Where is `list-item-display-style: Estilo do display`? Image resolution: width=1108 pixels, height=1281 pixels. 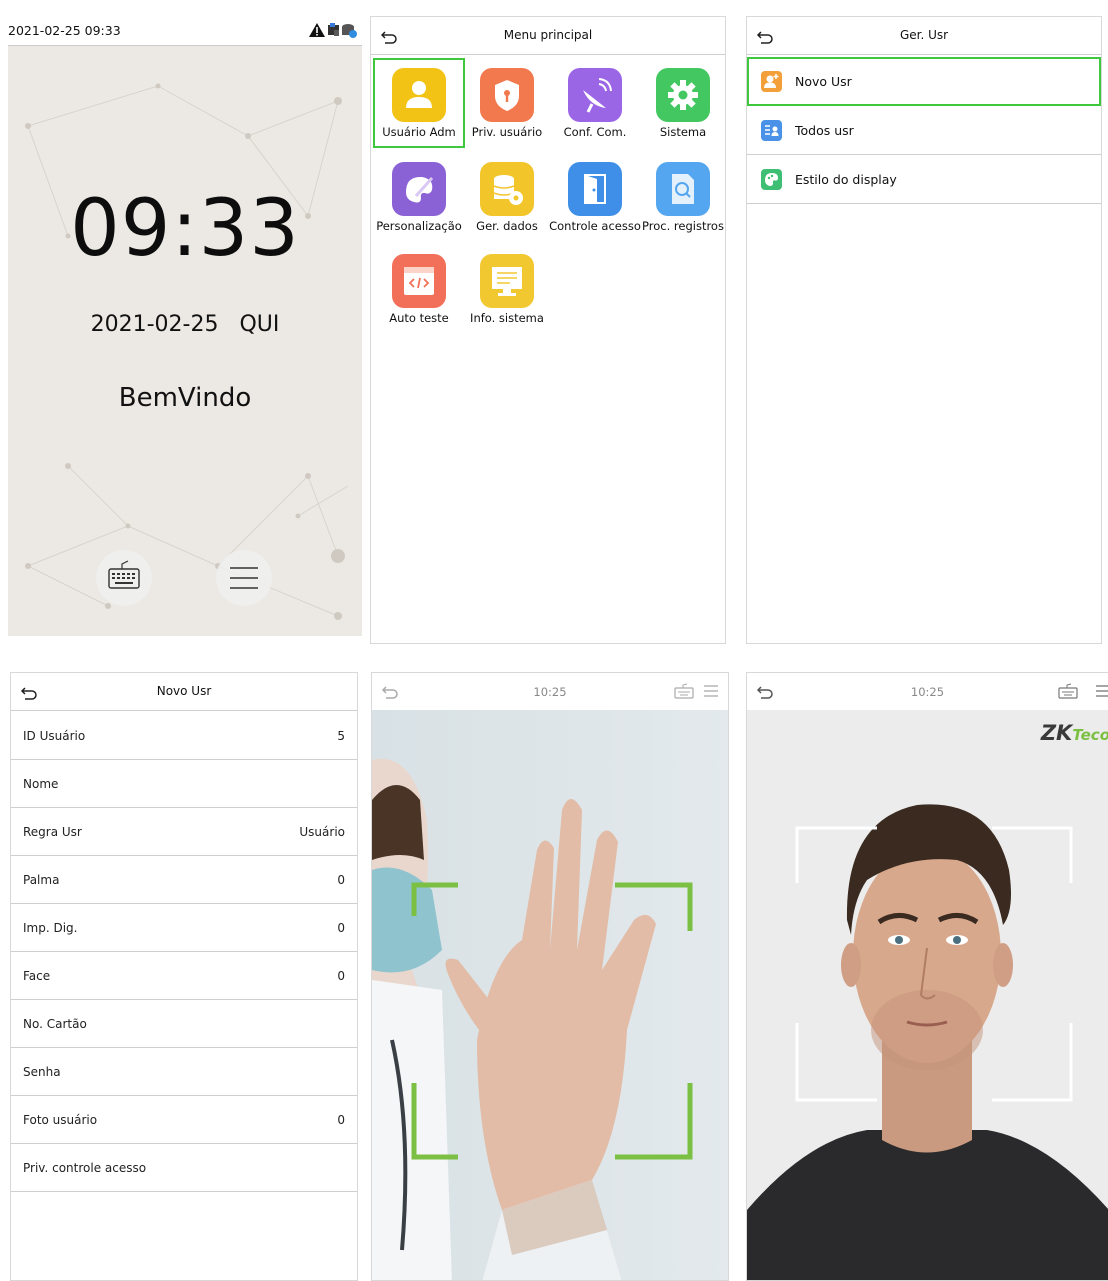
list-item-display-style: Estilo do display is located at coordinates (924, 179).